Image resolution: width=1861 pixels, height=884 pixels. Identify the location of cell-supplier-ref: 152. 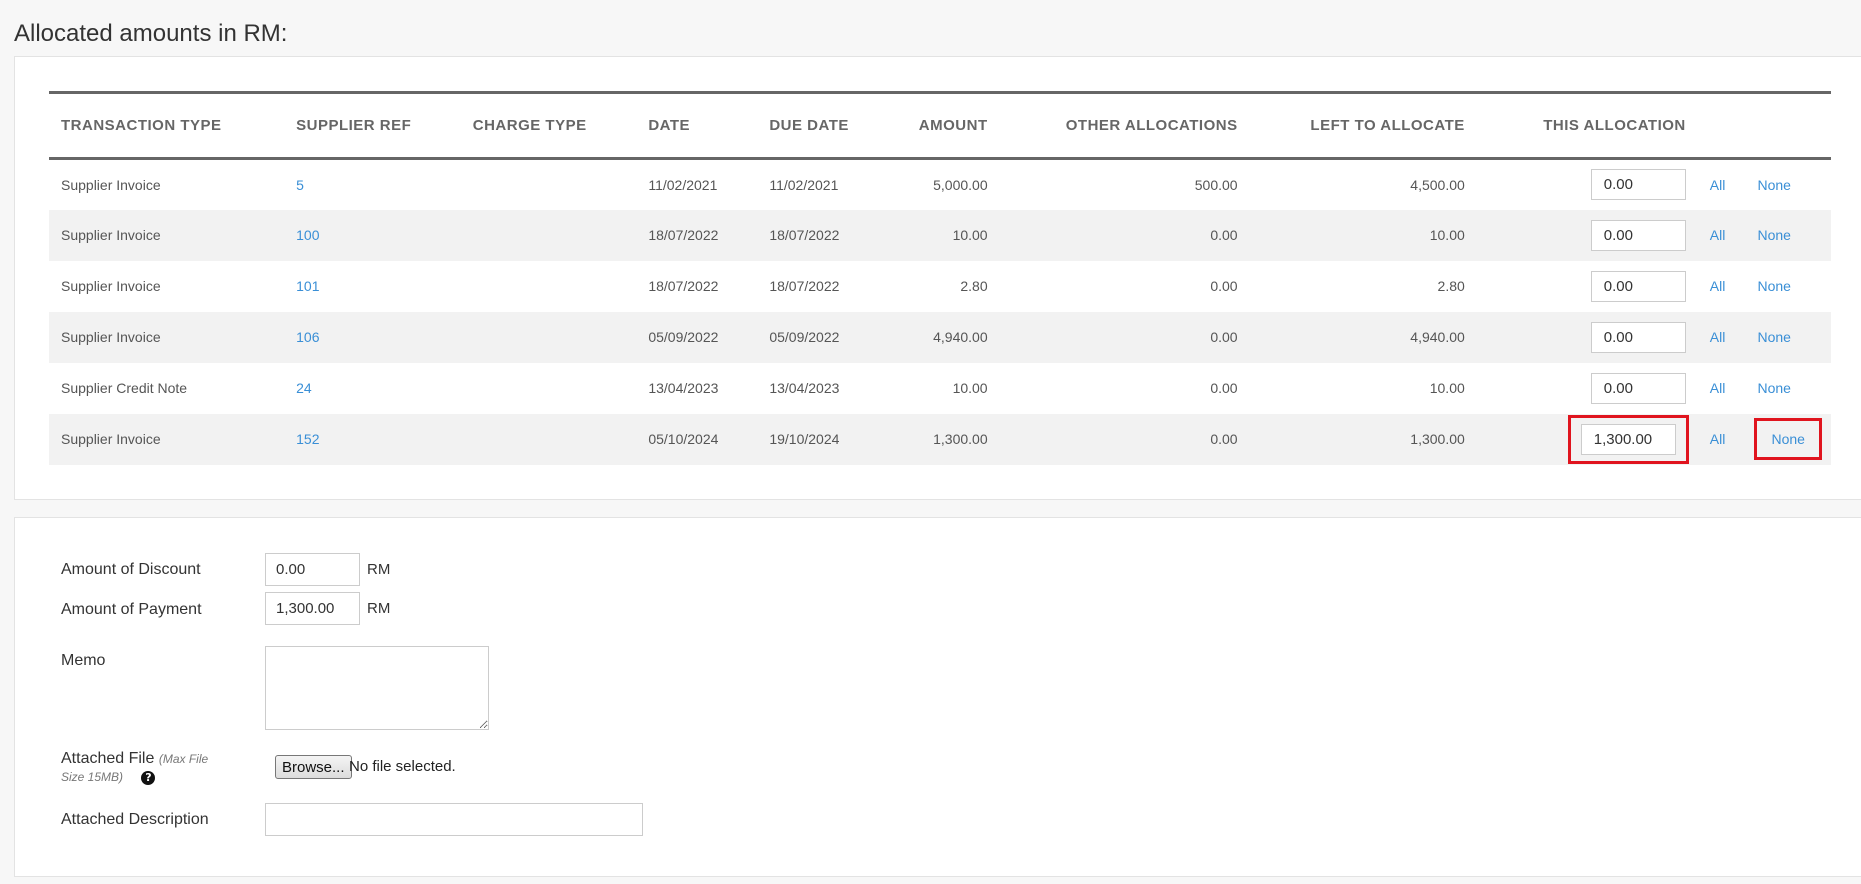
(372, 439).